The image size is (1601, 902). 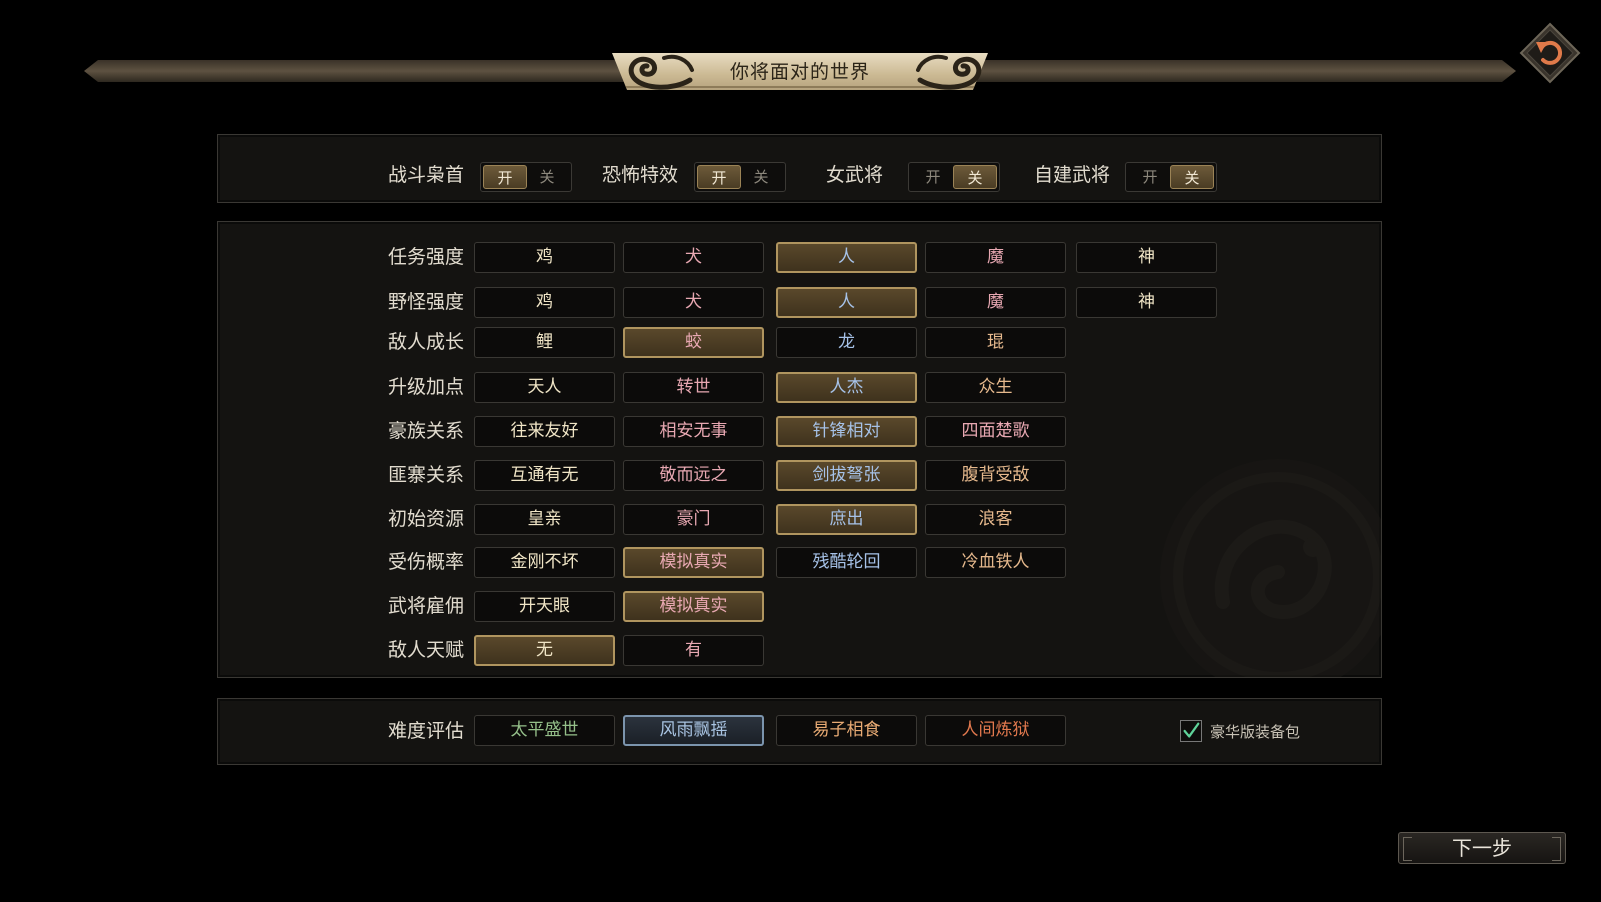 What do you see at coordinates (426, 606) in the screenshot?
I see `setting-label: 武将雇佣` at bounding box center [426, 606].